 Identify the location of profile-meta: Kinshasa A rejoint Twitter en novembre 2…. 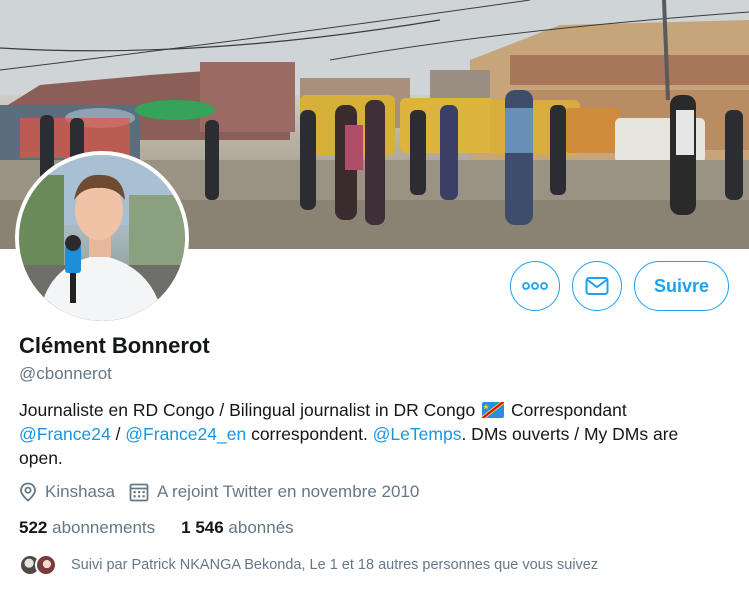
(226, 492).